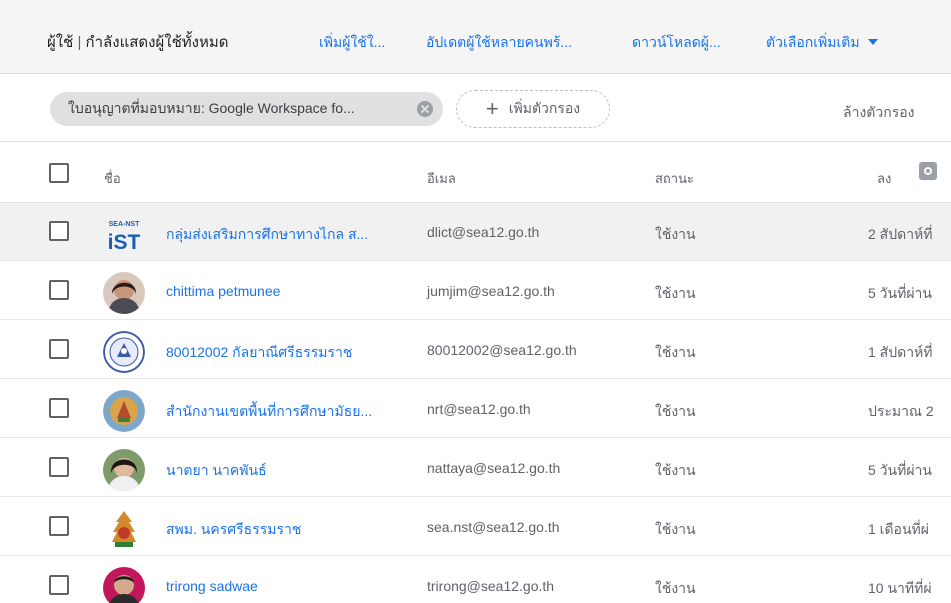 The image size is (951, 603). Describe the element at coordinates (494, 468) in the screenshot. I see `user-email: nattaya@sea12.go.th` at that location.